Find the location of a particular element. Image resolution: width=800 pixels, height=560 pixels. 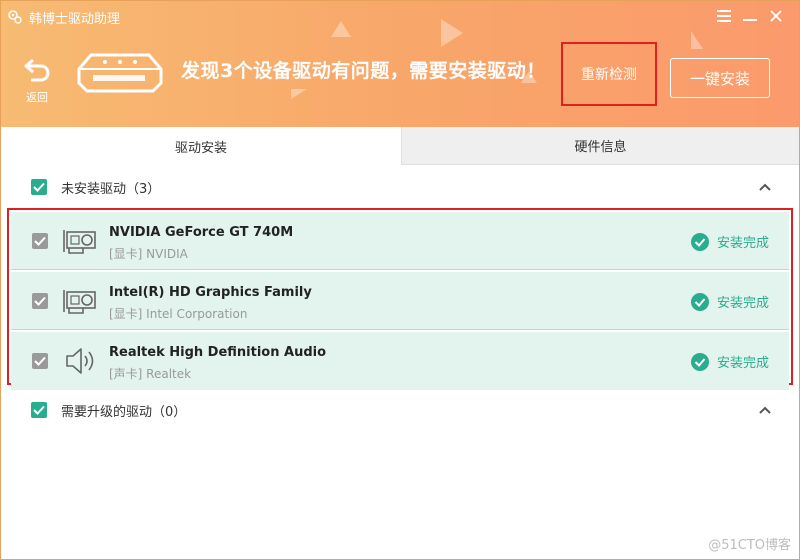

menu-icon is located at coordinates (724, 16).